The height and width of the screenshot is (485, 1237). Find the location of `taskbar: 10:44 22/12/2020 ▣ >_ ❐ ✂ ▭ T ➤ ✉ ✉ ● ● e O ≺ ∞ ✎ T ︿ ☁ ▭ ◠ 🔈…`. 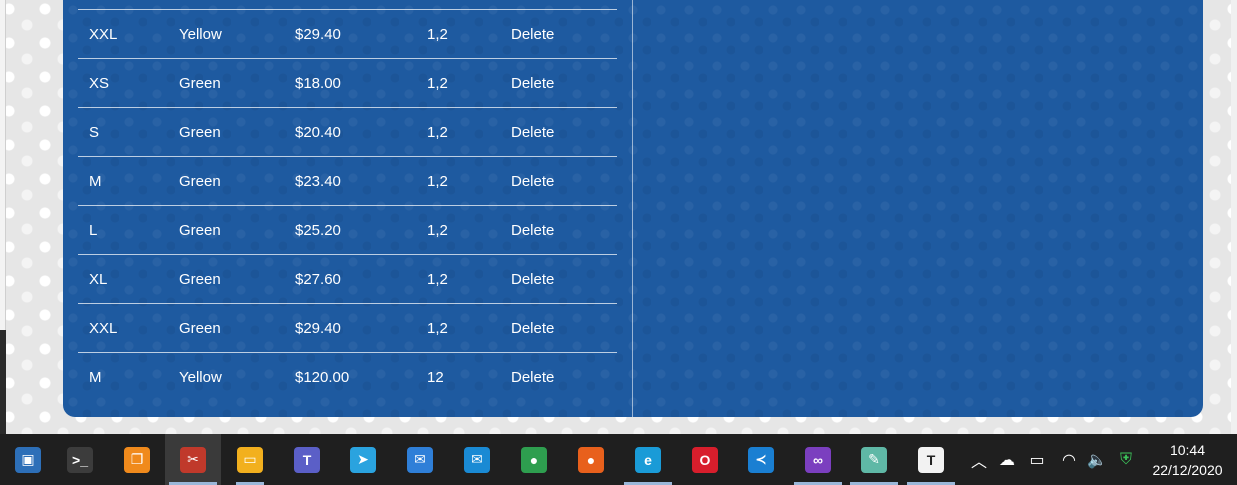

taskbar: 10:44 22/12/2020 ▣ >_ ❐ ✂ ▭ T ➤ ✉ ✉ ● ● e O ≺ ∞ ✎ T ︿ ☁ ▭ ◠ 🔈… is located at coordinates (618, 459).